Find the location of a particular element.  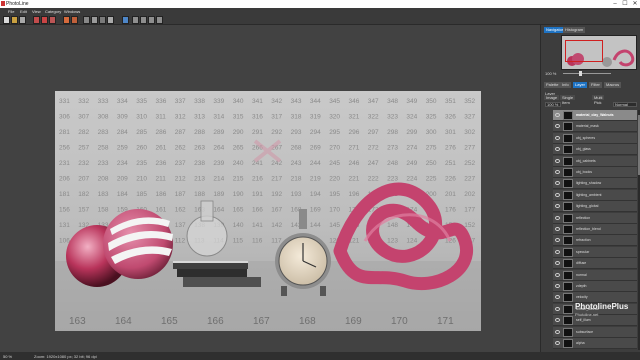

layer-row: obj_books is located at coordinates (595, 172).